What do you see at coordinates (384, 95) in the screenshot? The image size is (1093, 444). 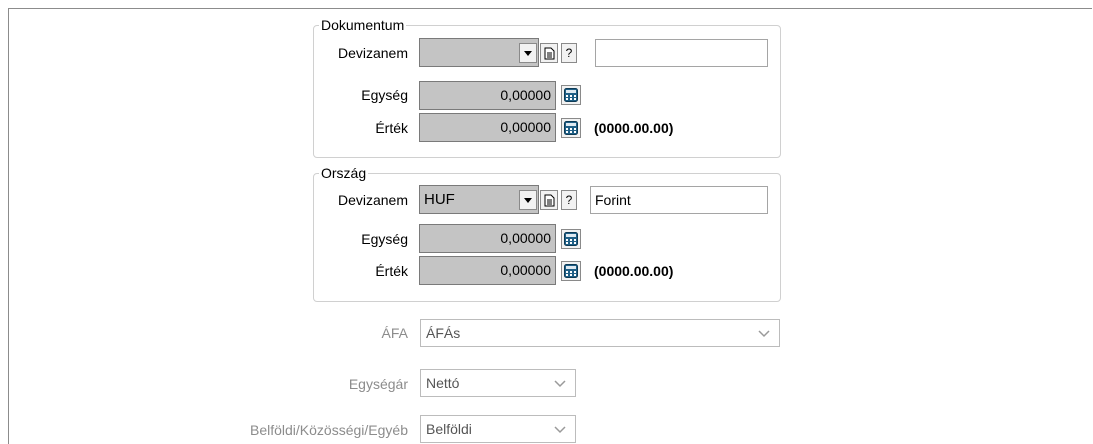 I see `dokumentum-egyseg-label: Egység` at bounding box center [384, 95].